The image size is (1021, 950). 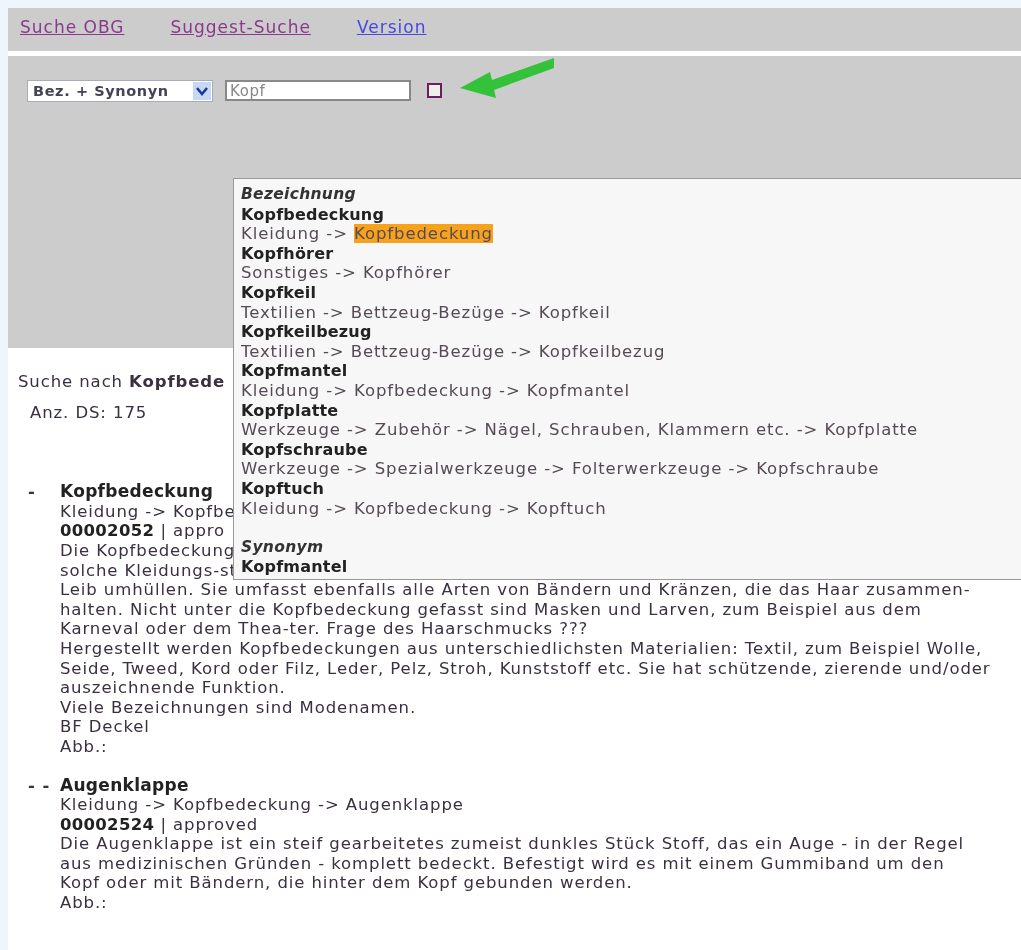 I want to click on suggestion-name: Kopfkeil, so click(x=279, y=292).